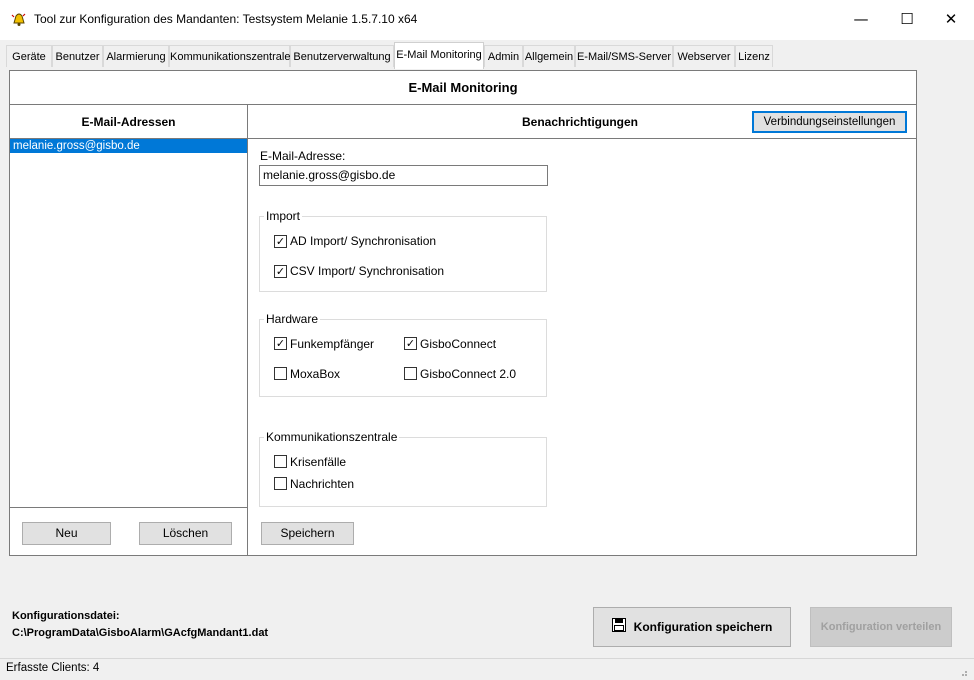  What do you see at coordinates (292, 319) in the screenshot?
I see `hardware-group-title: Hardware` at bounding box center [292, 319].